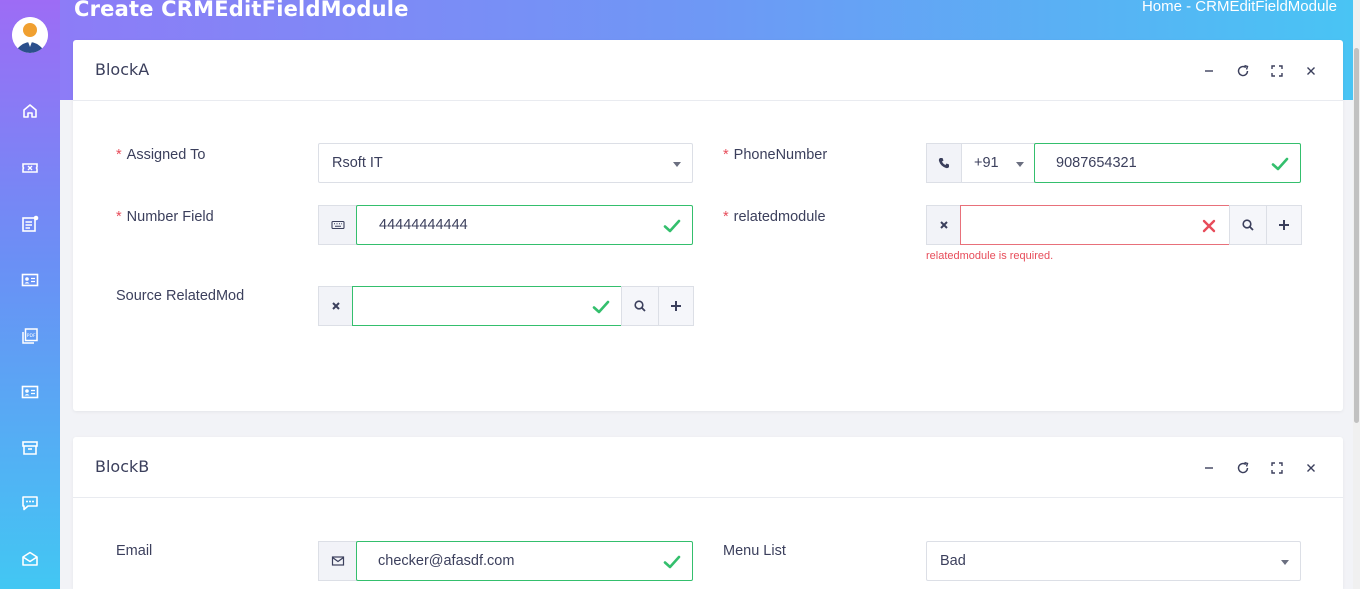 This screenshot has width=1360, height=589. What do you see at coordinates (30, 503) in the screenshot?
I see `chat-icon` at bounding box center [30, 503].